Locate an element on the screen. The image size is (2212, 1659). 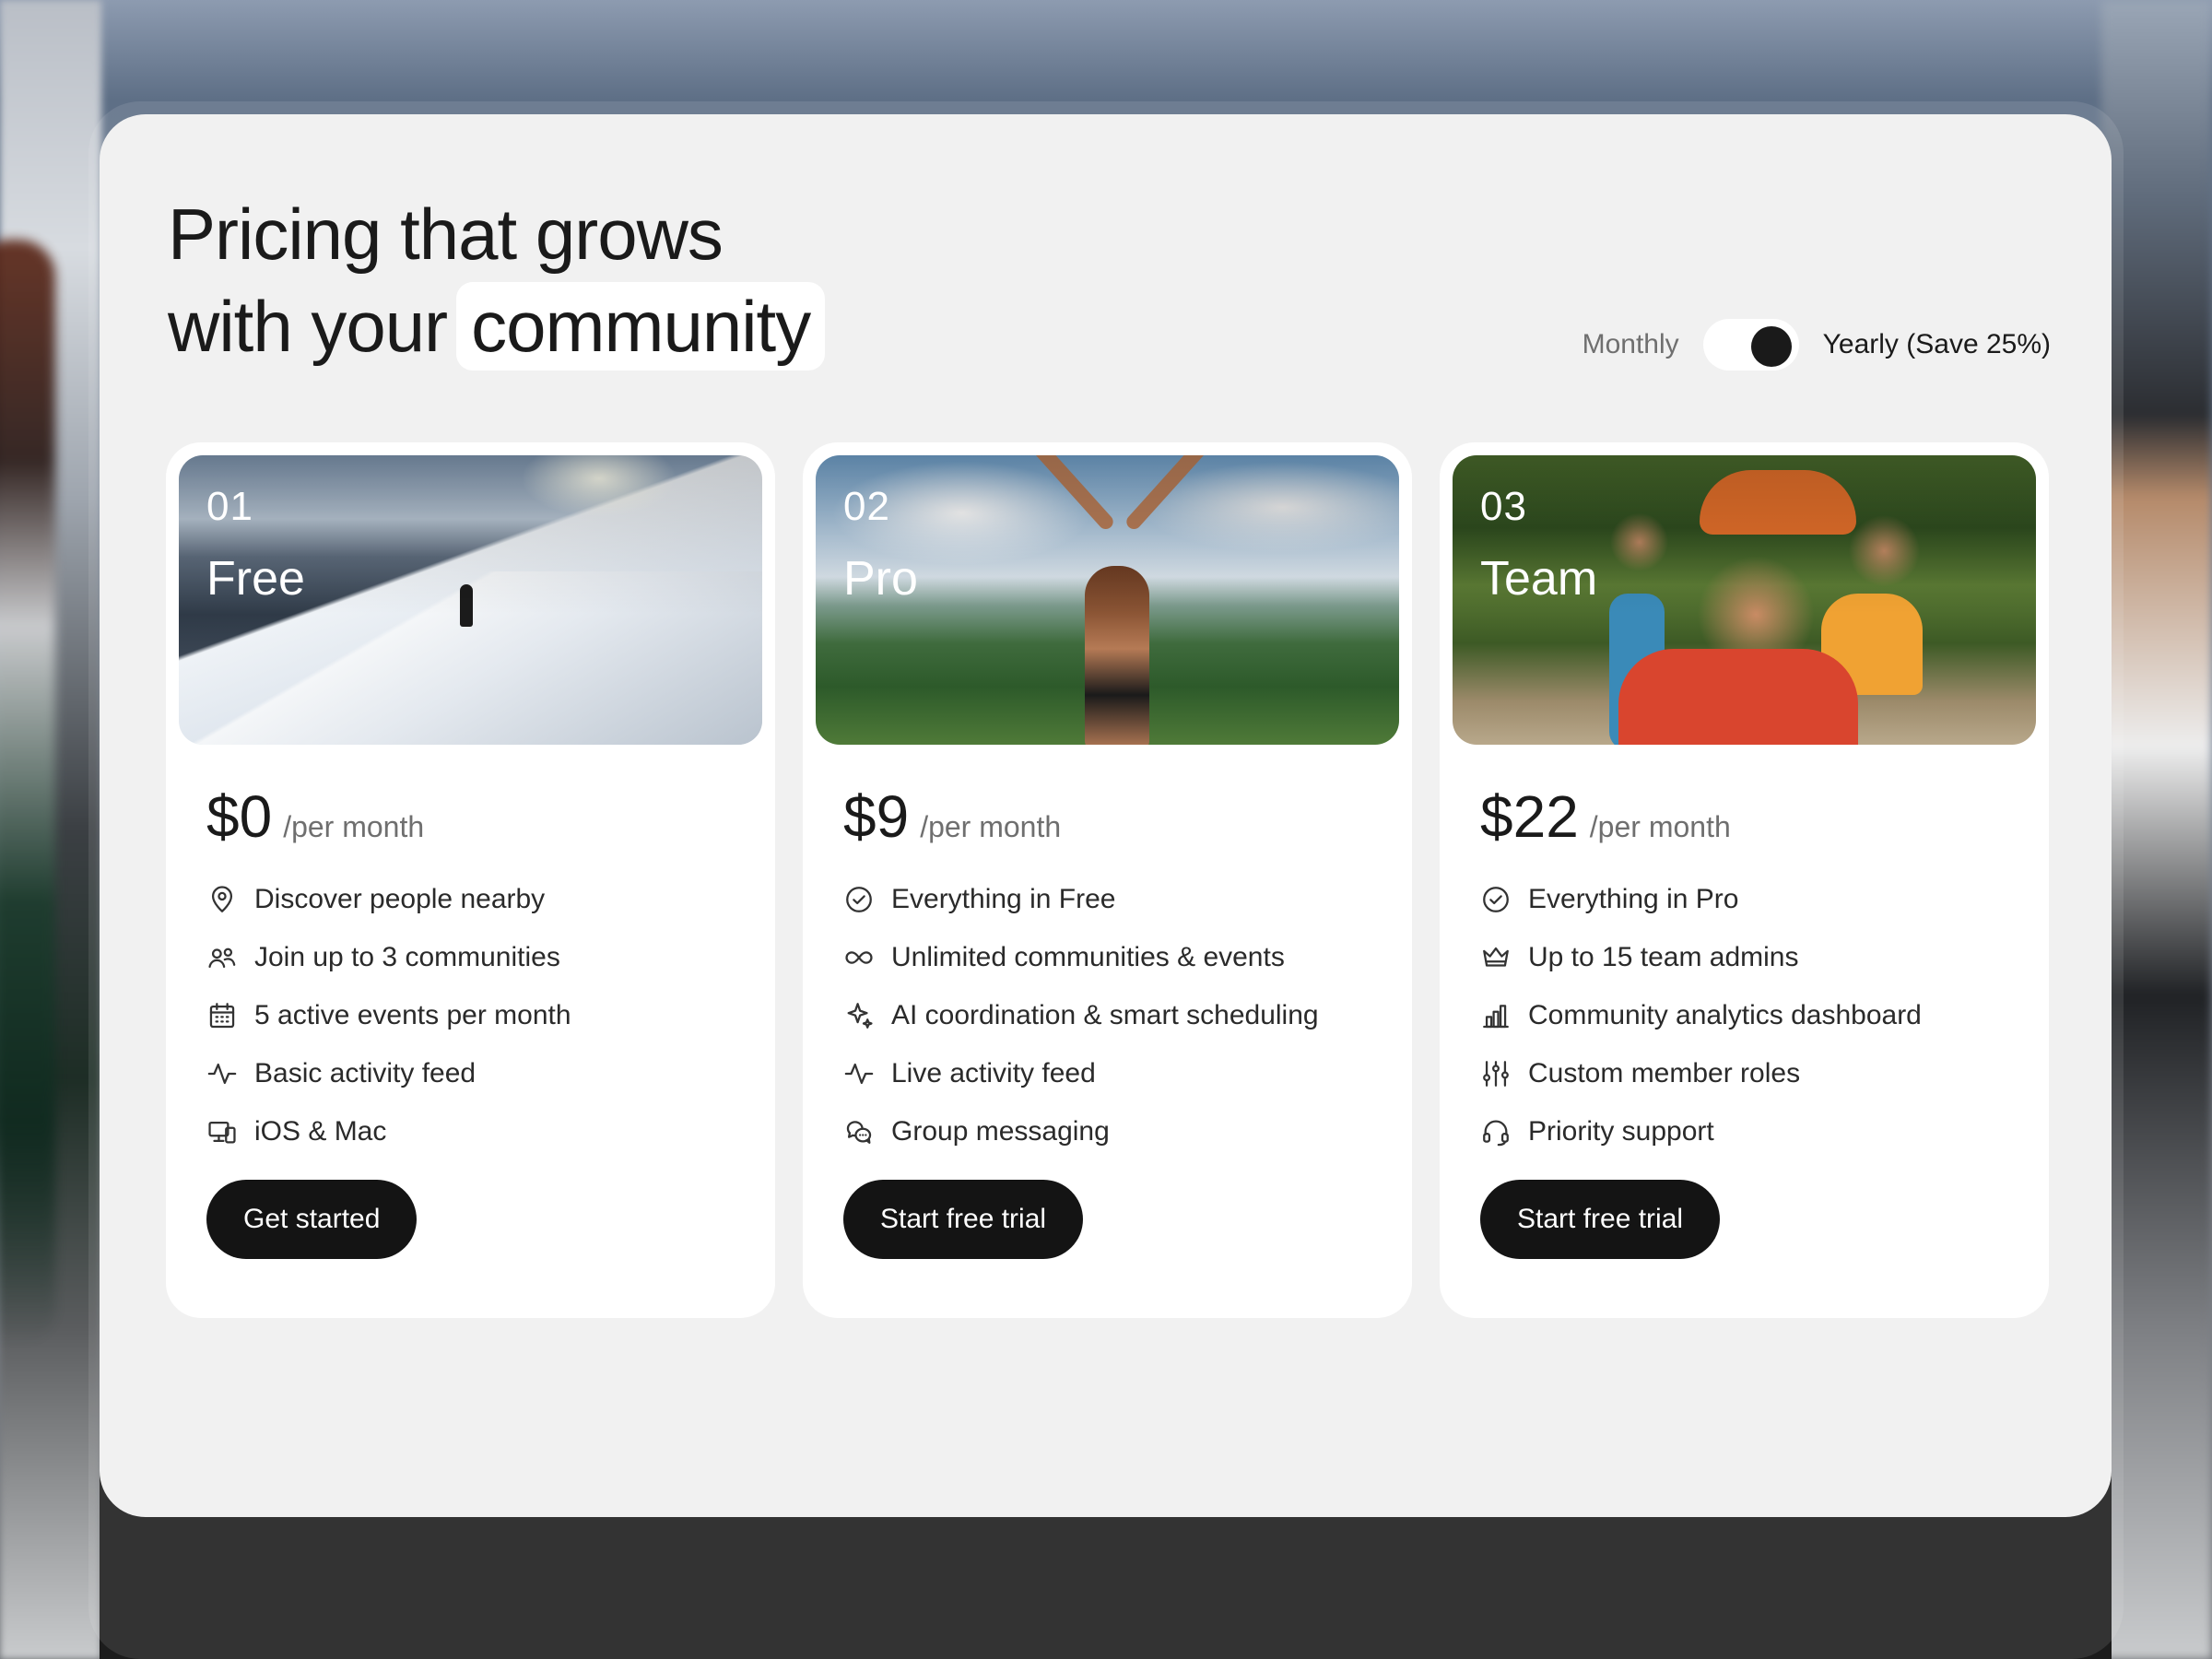
price-row: $0 /per month is located at coordinates (484, 816).